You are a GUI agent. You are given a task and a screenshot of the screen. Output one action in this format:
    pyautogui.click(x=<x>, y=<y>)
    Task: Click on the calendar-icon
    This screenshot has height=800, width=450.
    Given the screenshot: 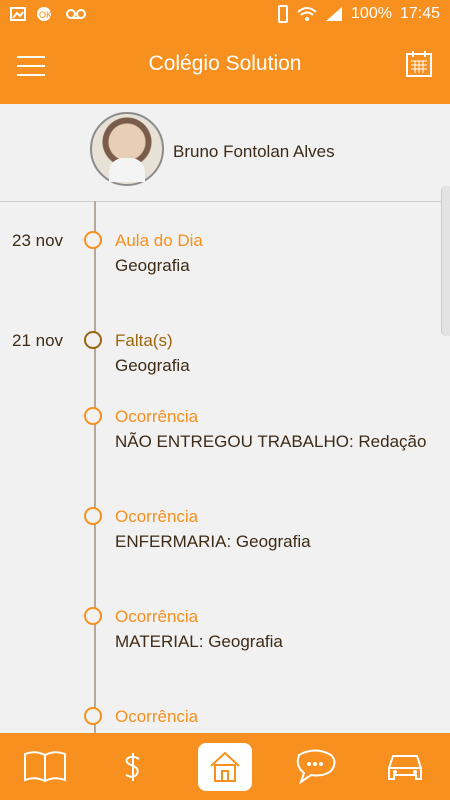 What is the action you would take?
    pyautogui.click(x=419, y=64)
    